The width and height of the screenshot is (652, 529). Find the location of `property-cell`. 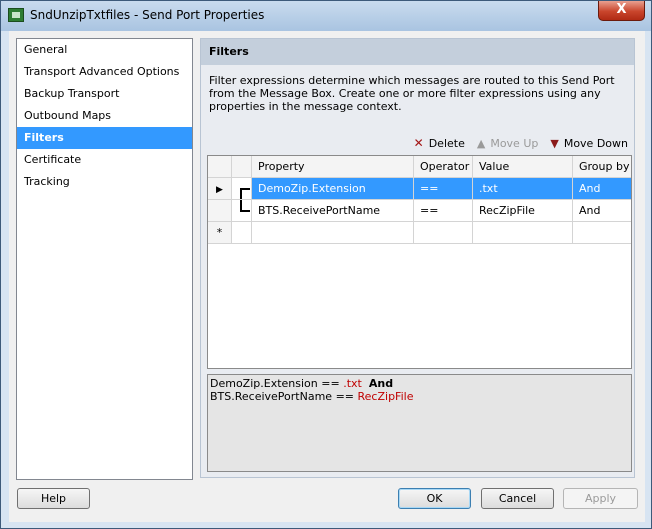

property-cell is located at coordinates (333, 233).